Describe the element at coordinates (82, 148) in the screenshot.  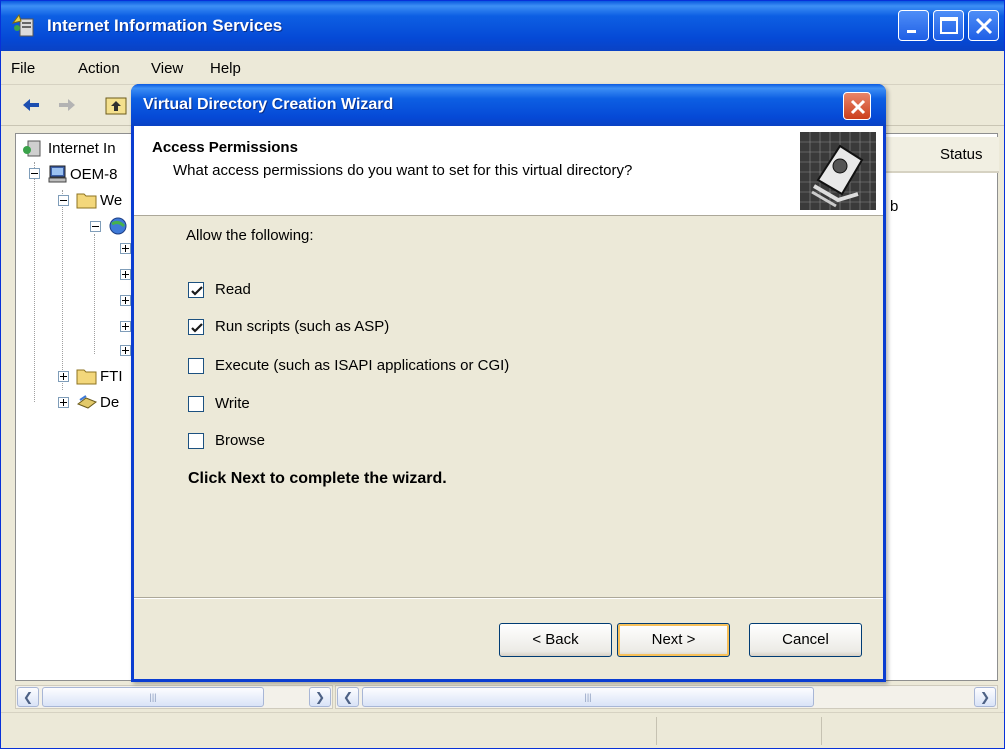
I see `tree-item-label: Internet In` at that location.